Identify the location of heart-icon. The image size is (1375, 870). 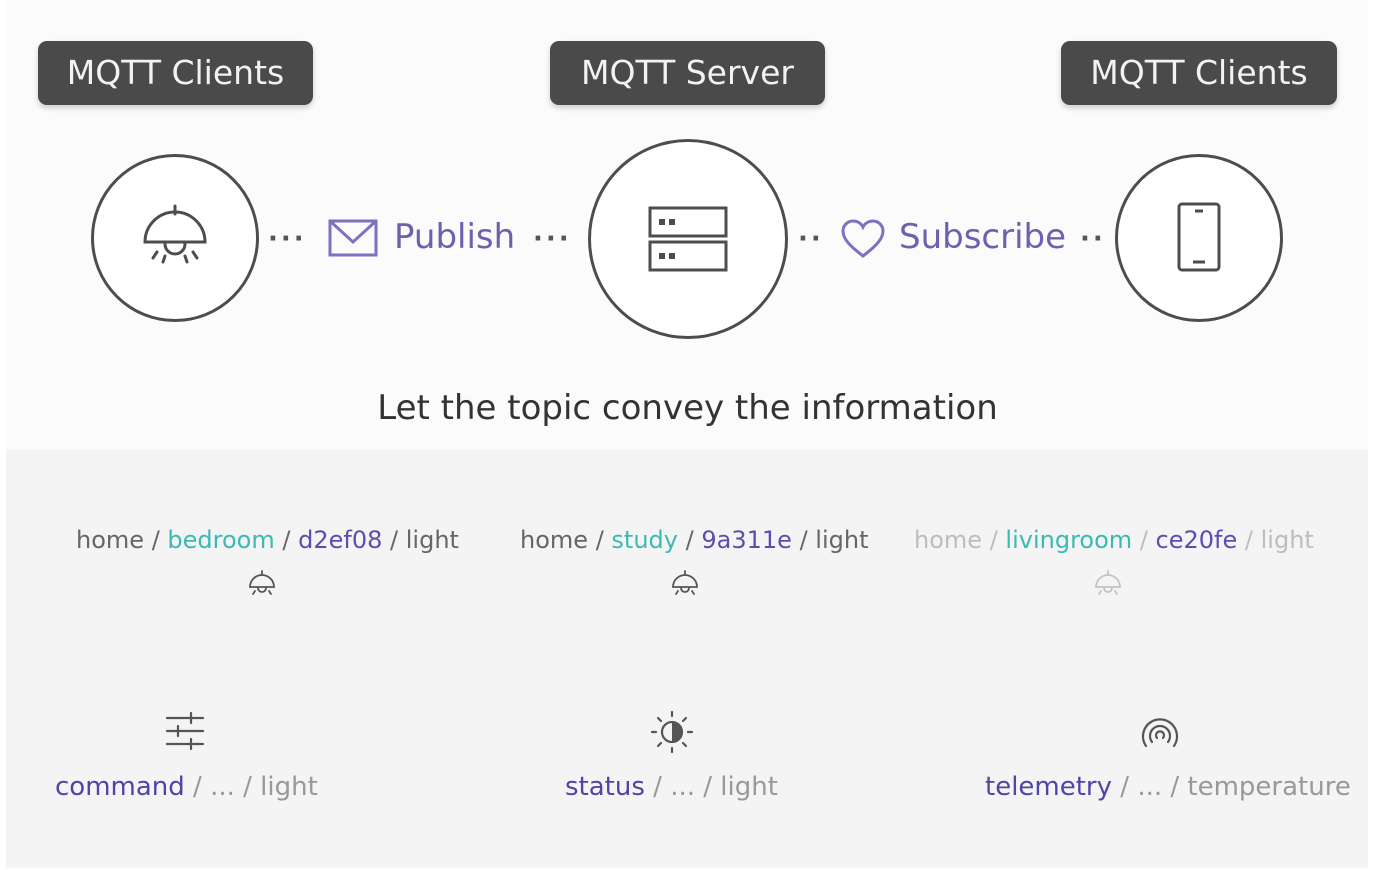
(863, 241).